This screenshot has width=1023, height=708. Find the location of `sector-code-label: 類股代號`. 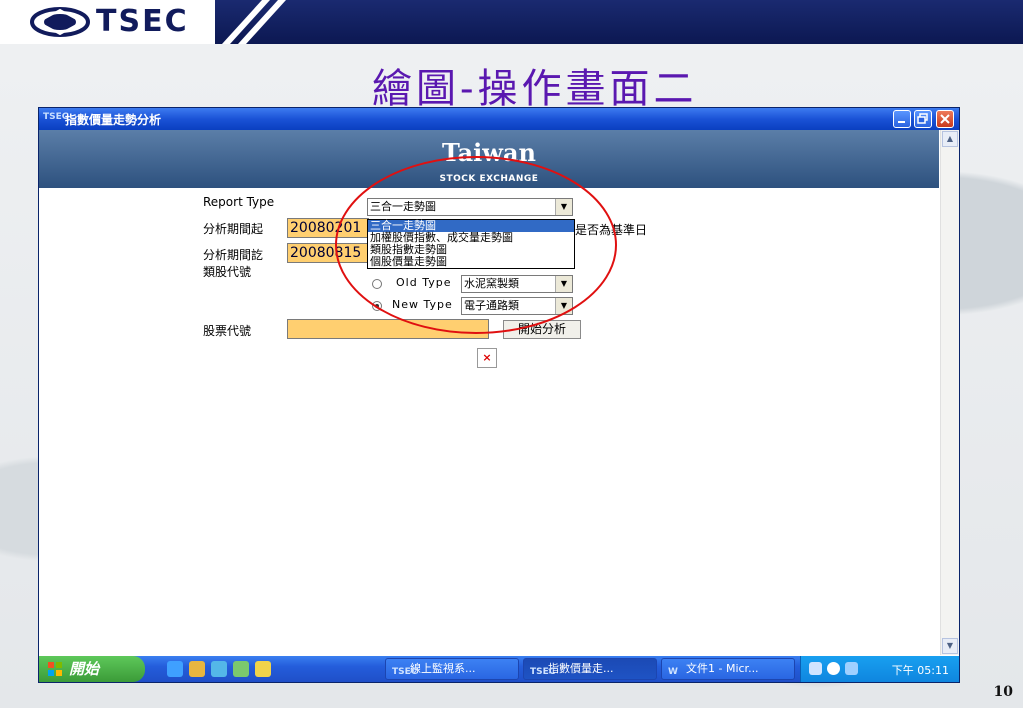

sector-code-label: 類股代號 is located at coordinates (227, 272).